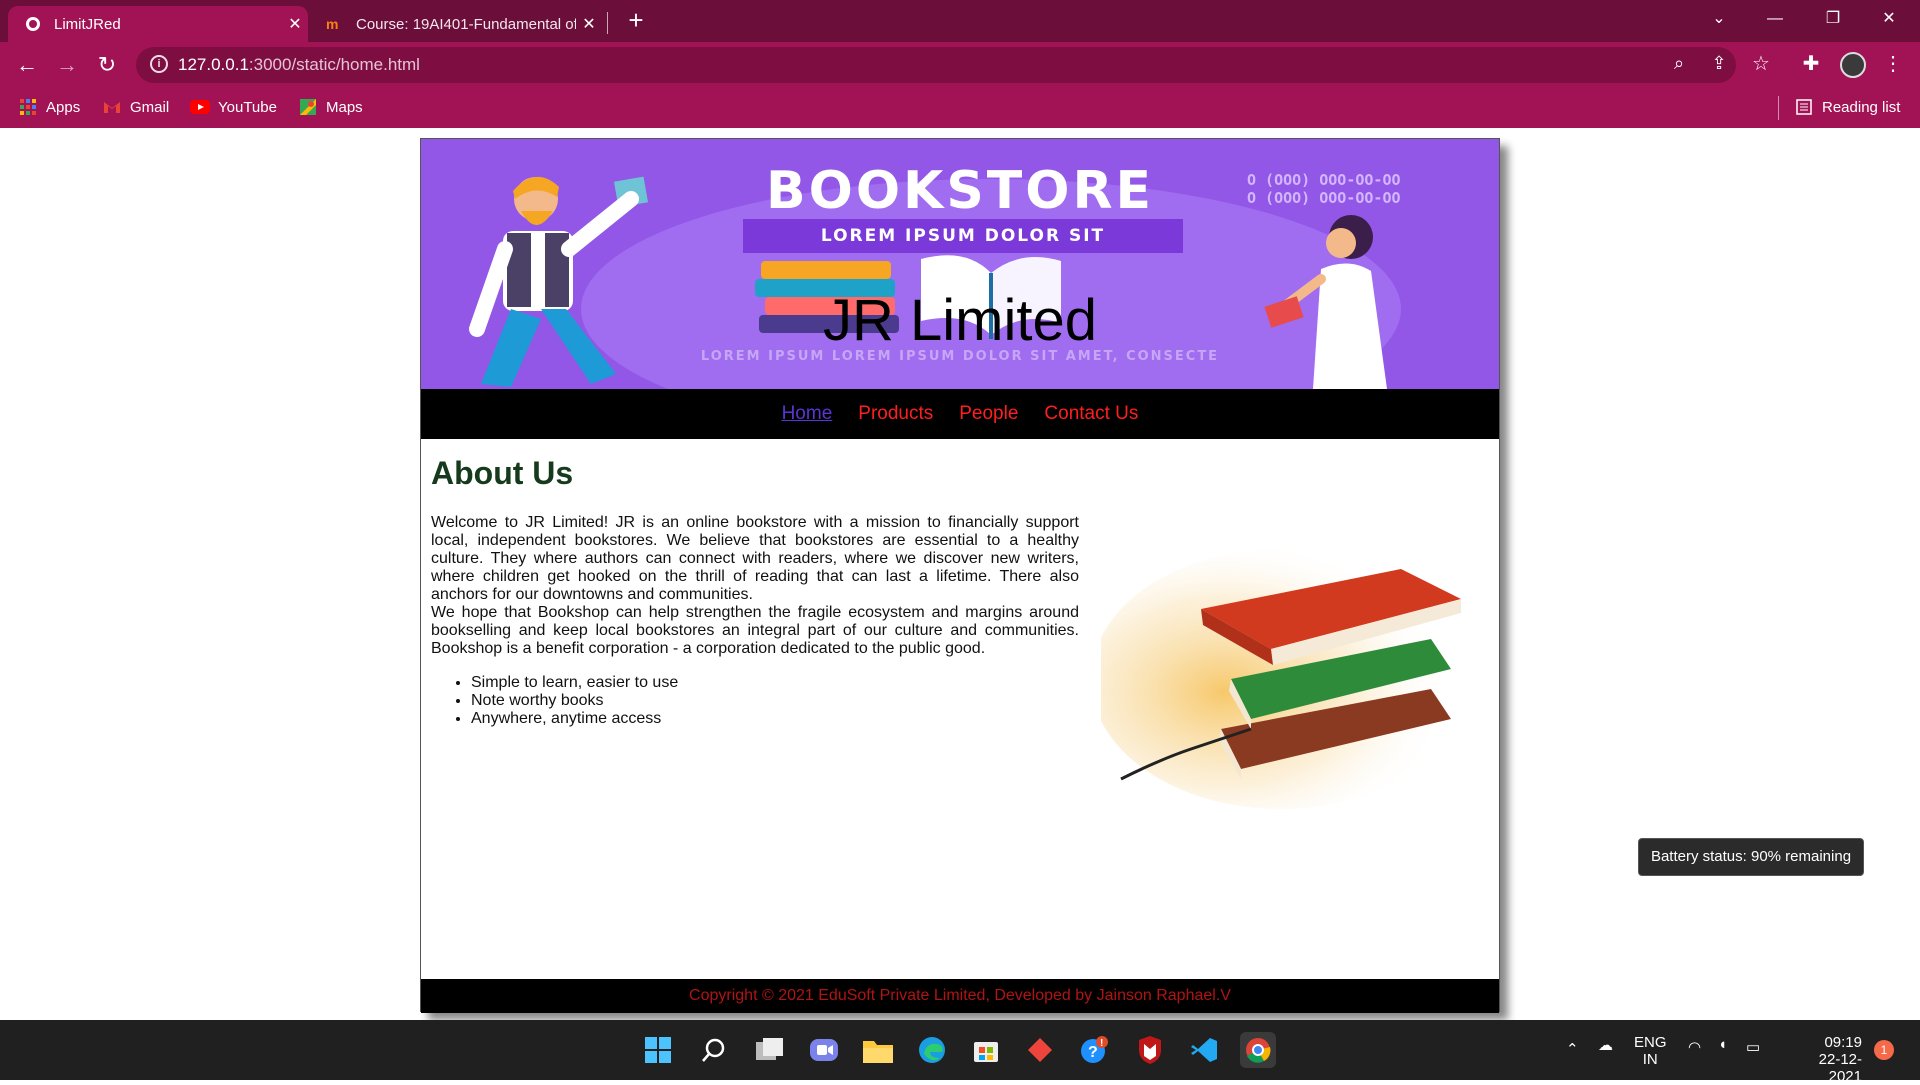  Describe the element at coordinates (1040, 1050) in the screenshot. I see `anydesk-icon` at that location.